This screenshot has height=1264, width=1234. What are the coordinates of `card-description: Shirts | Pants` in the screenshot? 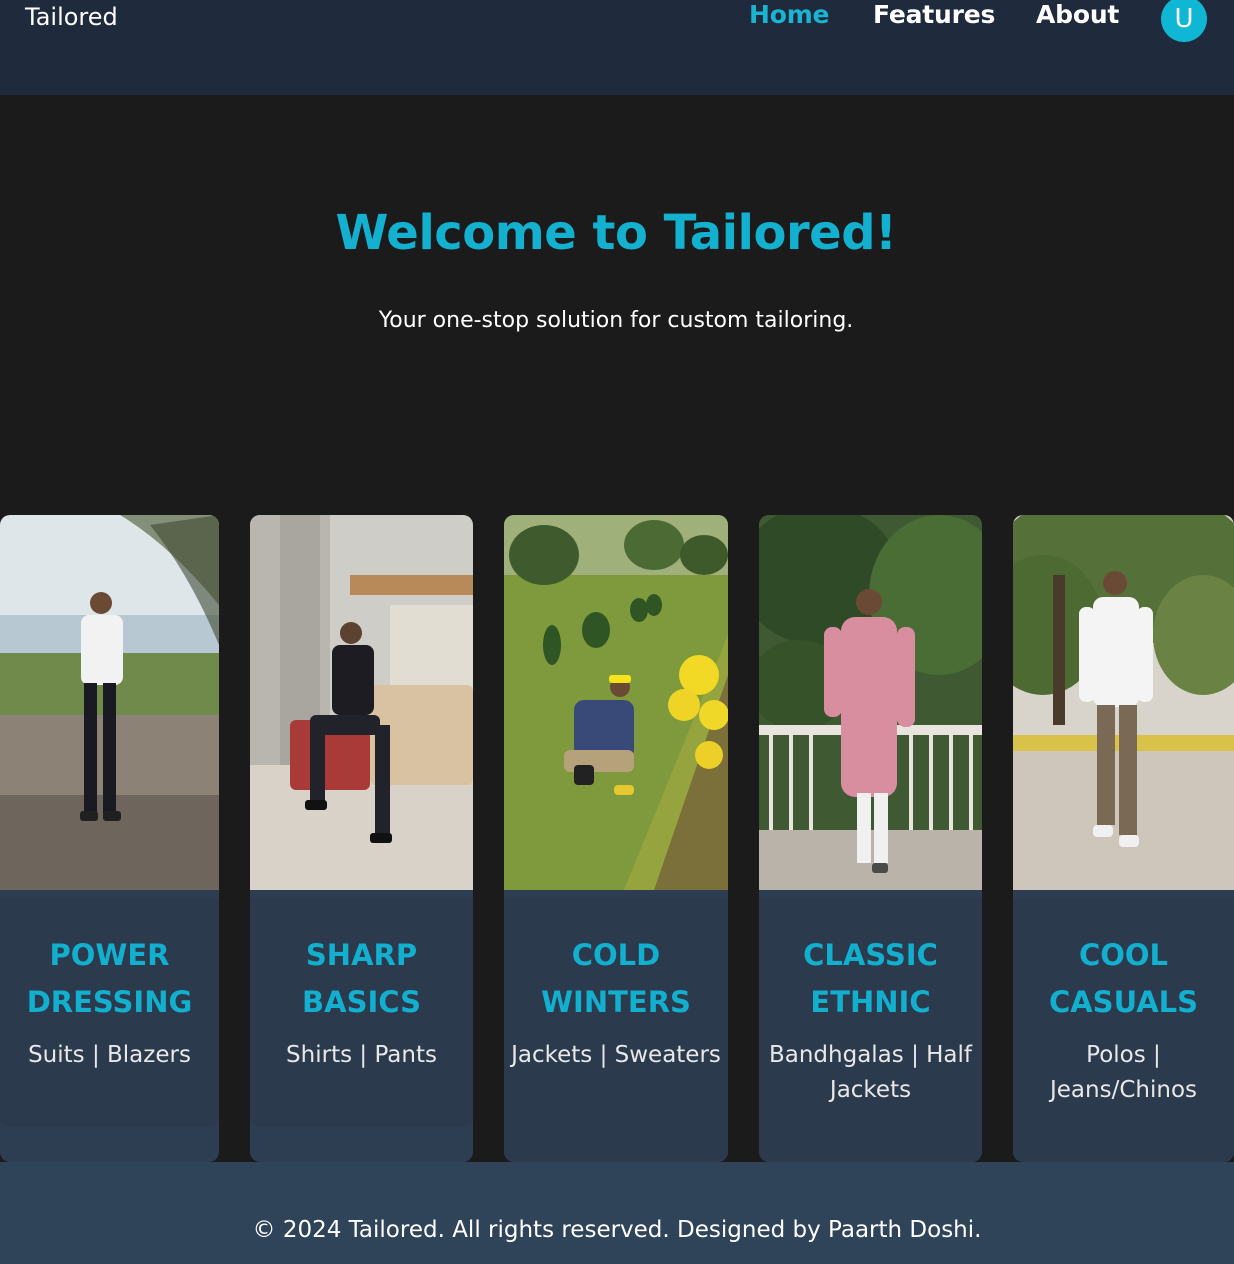 It's located at (361, 1055).